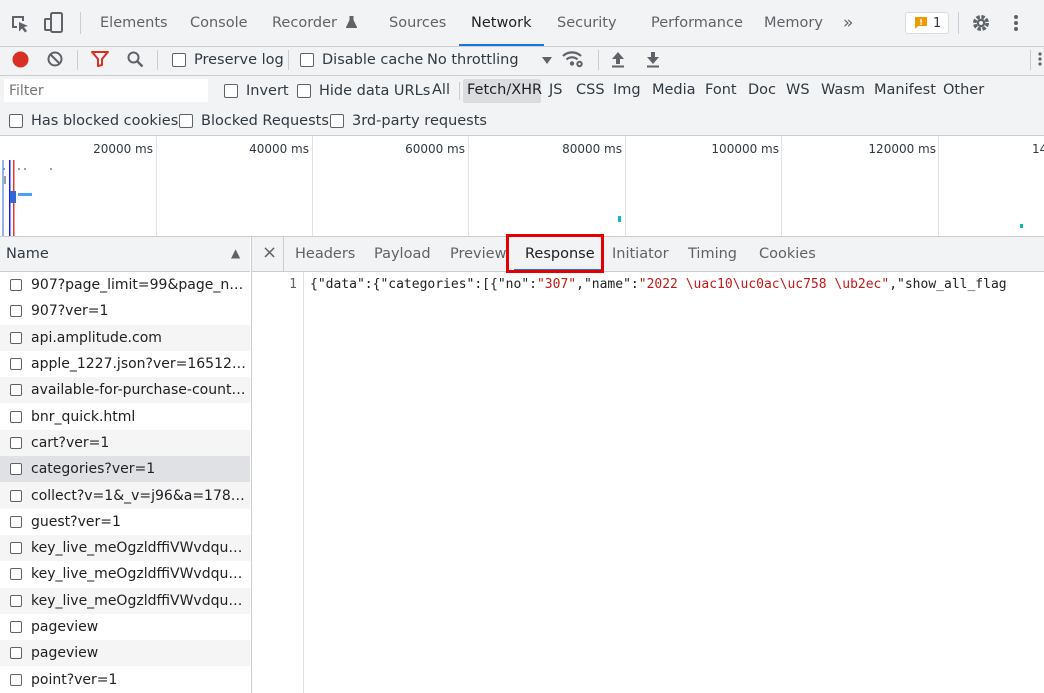 The height and width of the screenshot is (693, 1044). What do you see at coordinates (125, 390) in the screenshot?
I see `request-row: available-for-purchase-count?ver=1` at bounding box center [125, 390].